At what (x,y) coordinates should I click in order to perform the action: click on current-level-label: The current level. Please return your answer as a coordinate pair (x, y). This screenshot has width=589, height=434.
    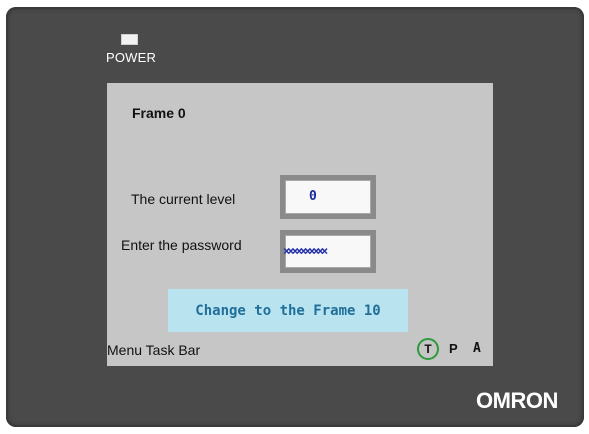
    Looking at the image, I should click on (183, 199).